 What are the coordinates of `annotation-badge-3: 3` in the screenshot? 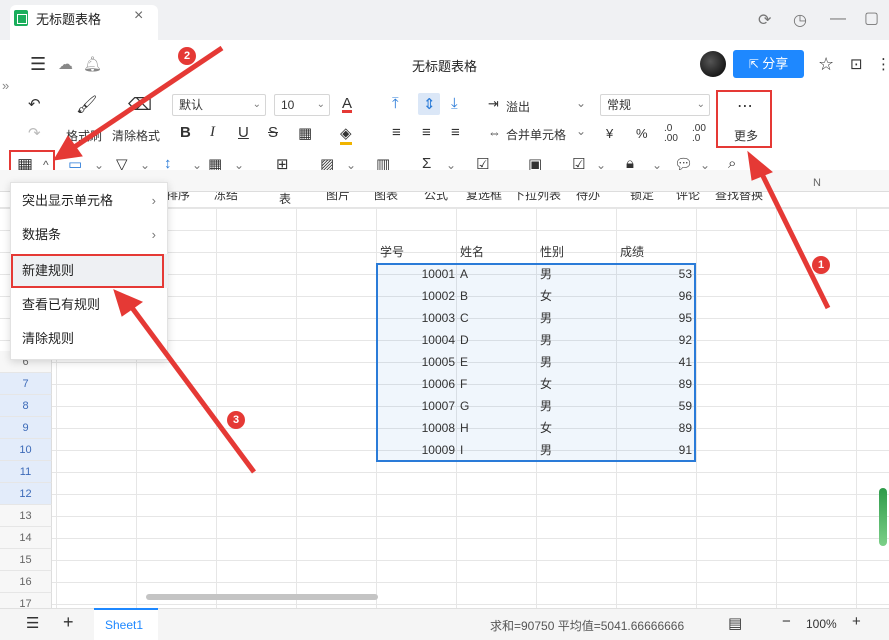 It's located at (236, 420).